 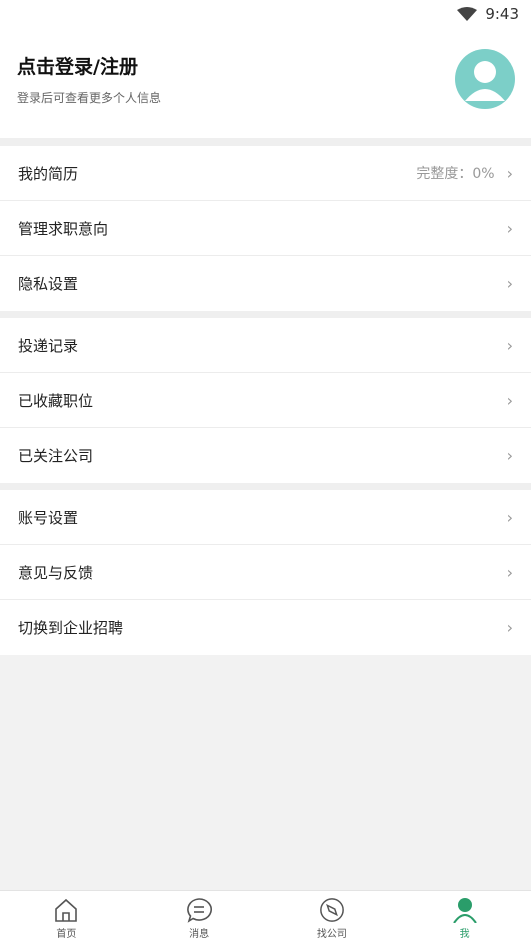 What do you see at coordinates (66, 934) in the screenshot?
I see `tab-label: 首页` at bounding box center [66, 934].